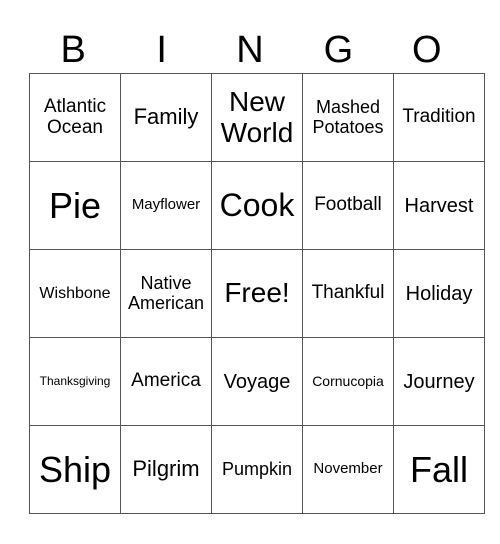 Image resolution: width=500 pixels, height=544 pixels. I want to click on free-space-cell: Free!, so click(257, 293).